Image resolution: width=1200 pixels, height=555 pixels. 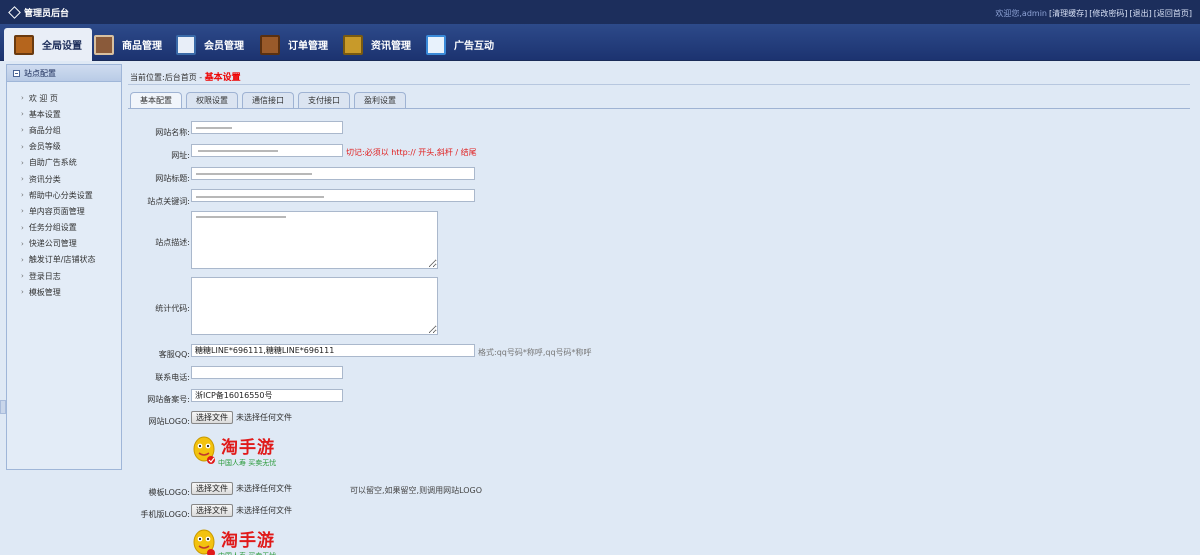 I want to click on site-logo-file-input: 选择文件 未选择任何文件, so click(x=241, y=417).